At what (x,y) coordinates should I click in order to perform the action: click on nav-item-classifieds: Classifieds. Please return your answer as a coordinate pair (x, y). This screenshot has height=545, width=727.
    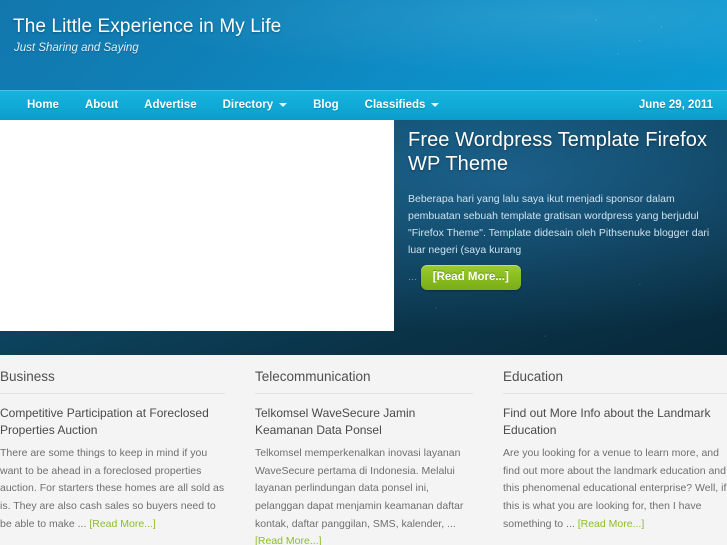
    Looking at the image, I should click on (402, 105).